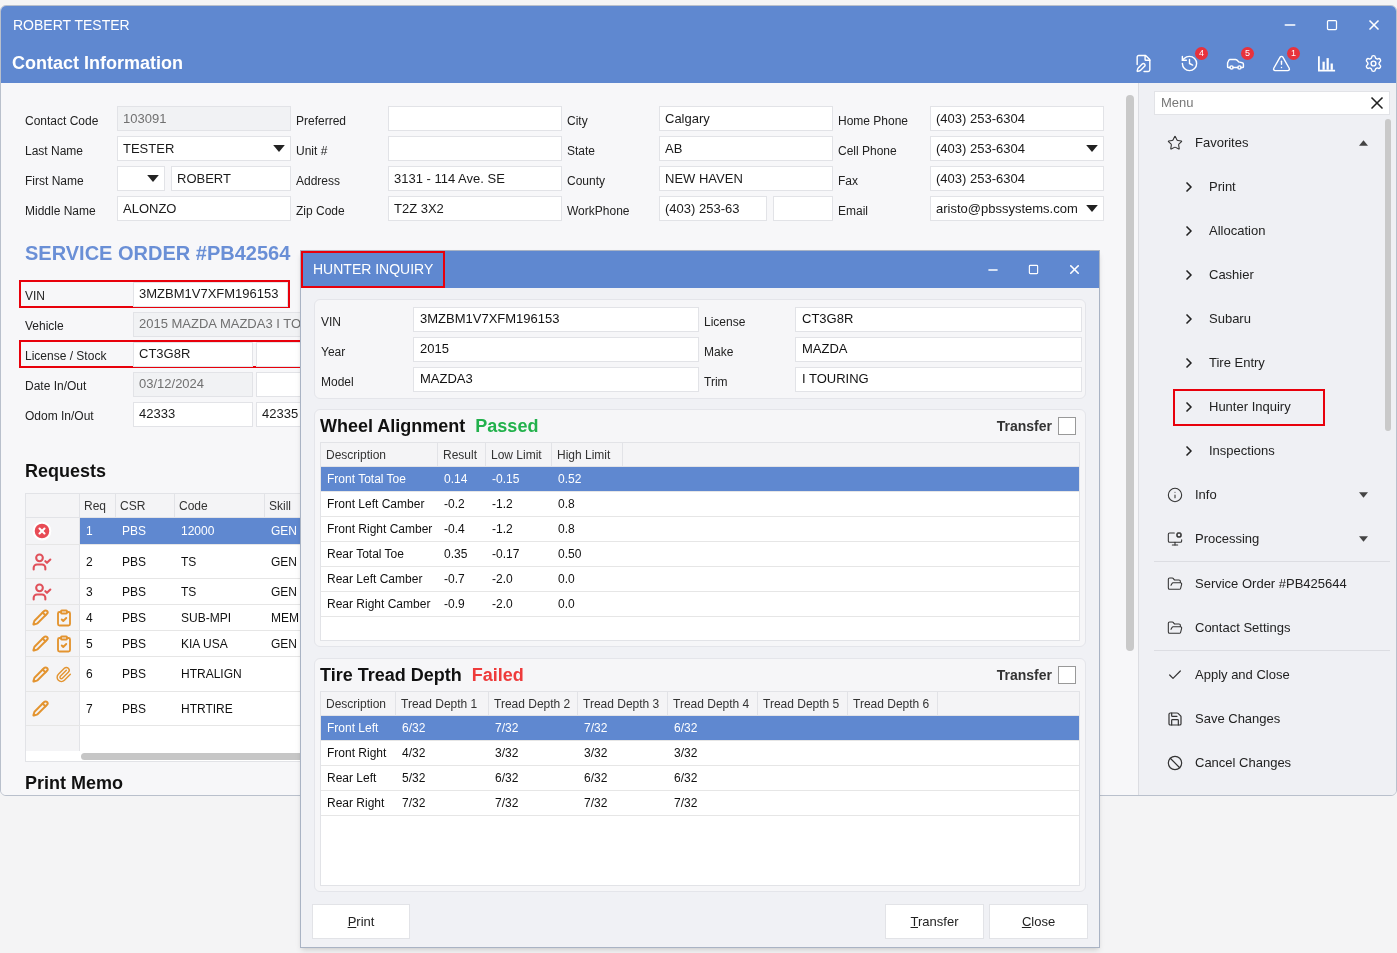 Image resolution: width=1397 pixels, height=953 pixels. What do you see at coordinates (556, 349) in the screenshot?
I see `text-field: 2015` at bounding box center [556, 349].